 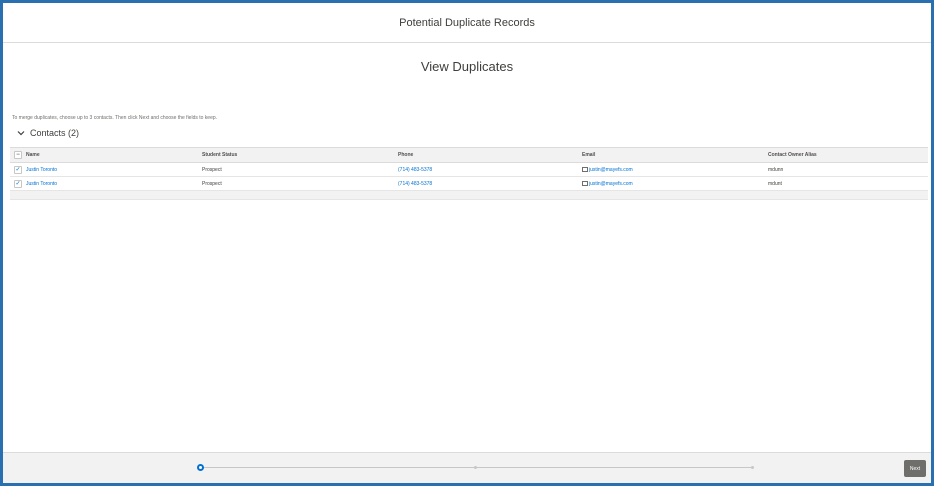 I want to click on modal-title: Potential Duplicate Records, so click(x=467, y=22).